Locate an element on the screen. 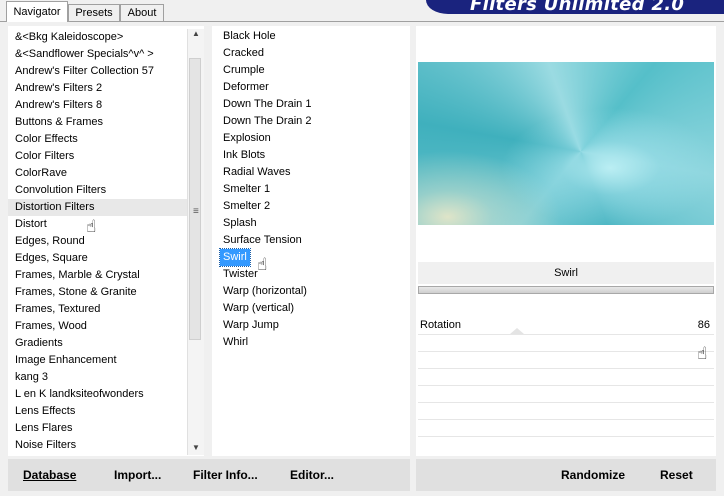 The image size is (724, 496). category-item: Lens Flares is located at coordinates (106, 428).